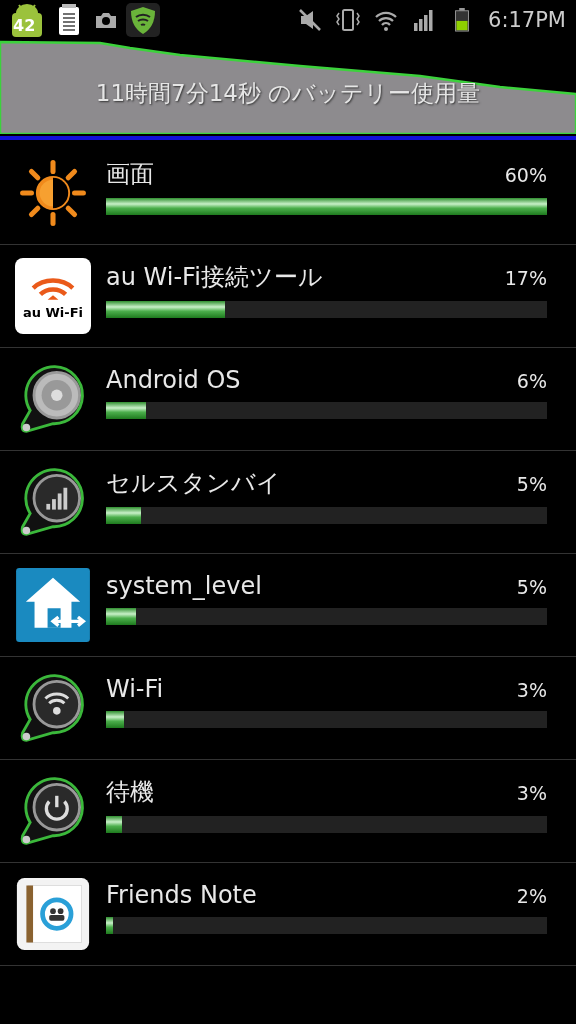 The image size is (576, 1024). I want to click on usage-percent: 17%, so click(525, 277).